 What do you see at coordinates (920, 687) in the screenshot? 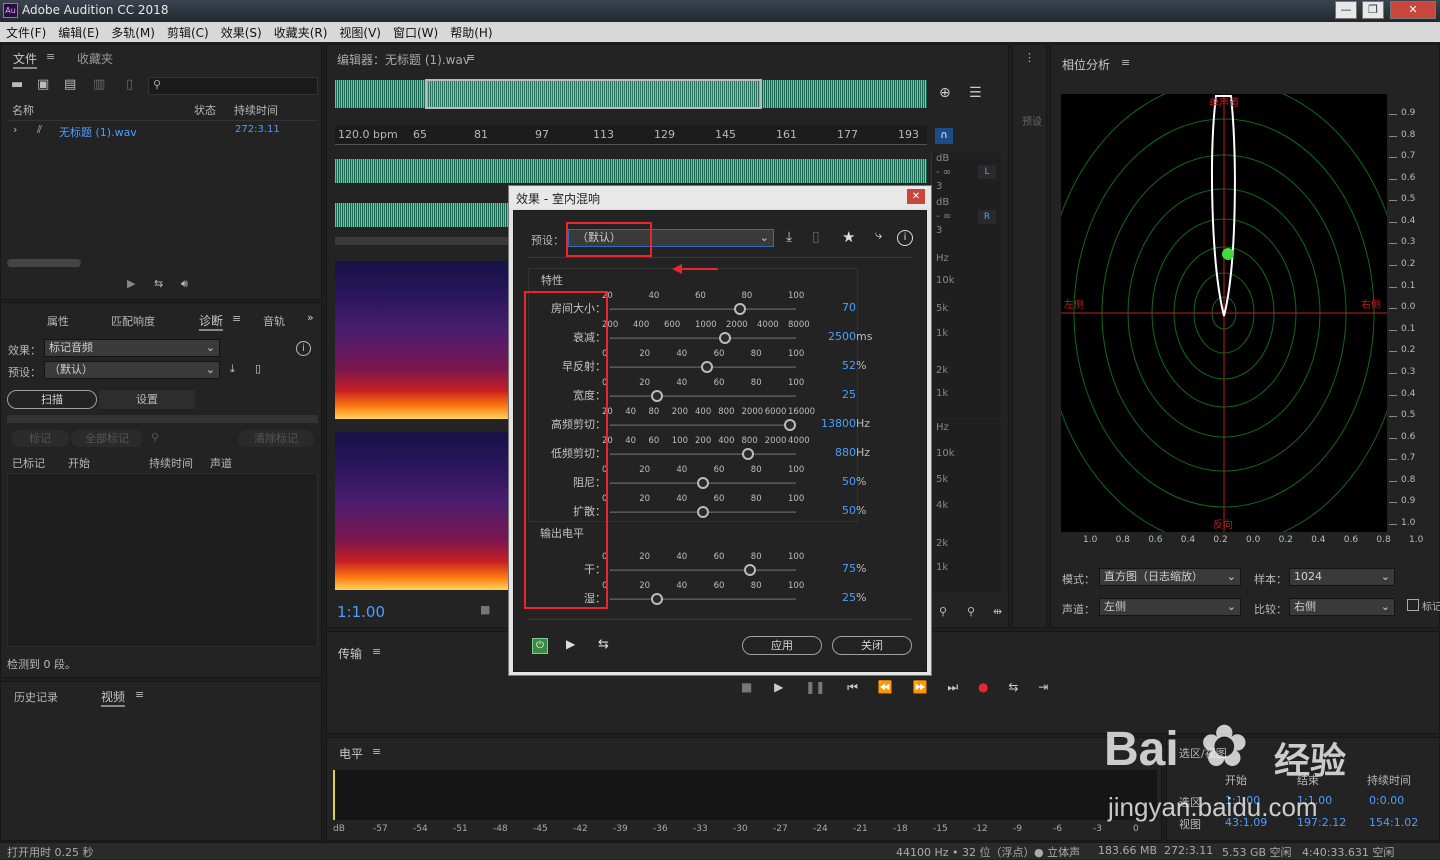
I see `fast-forward-icon: ⏩` at bounding box center [920, 687].